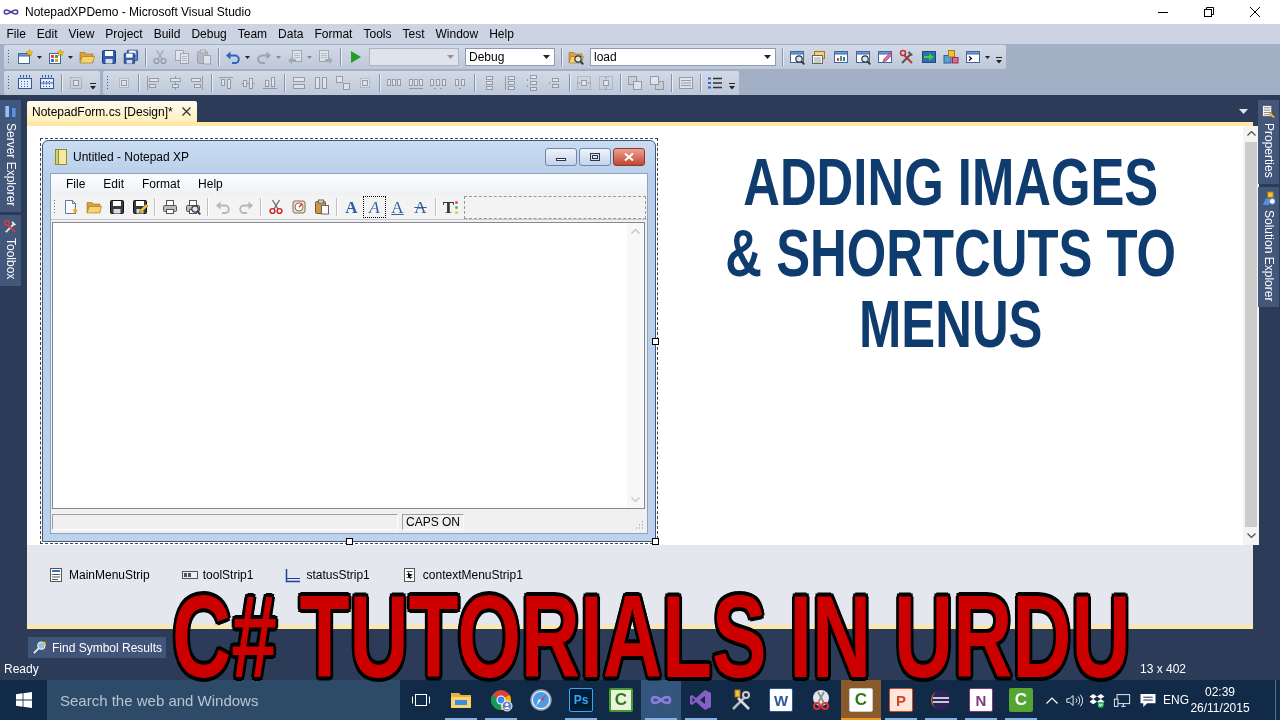  Describe the element at coordinates (683, 57) in the screenshot. I see `dropdown-field: load` at that location.